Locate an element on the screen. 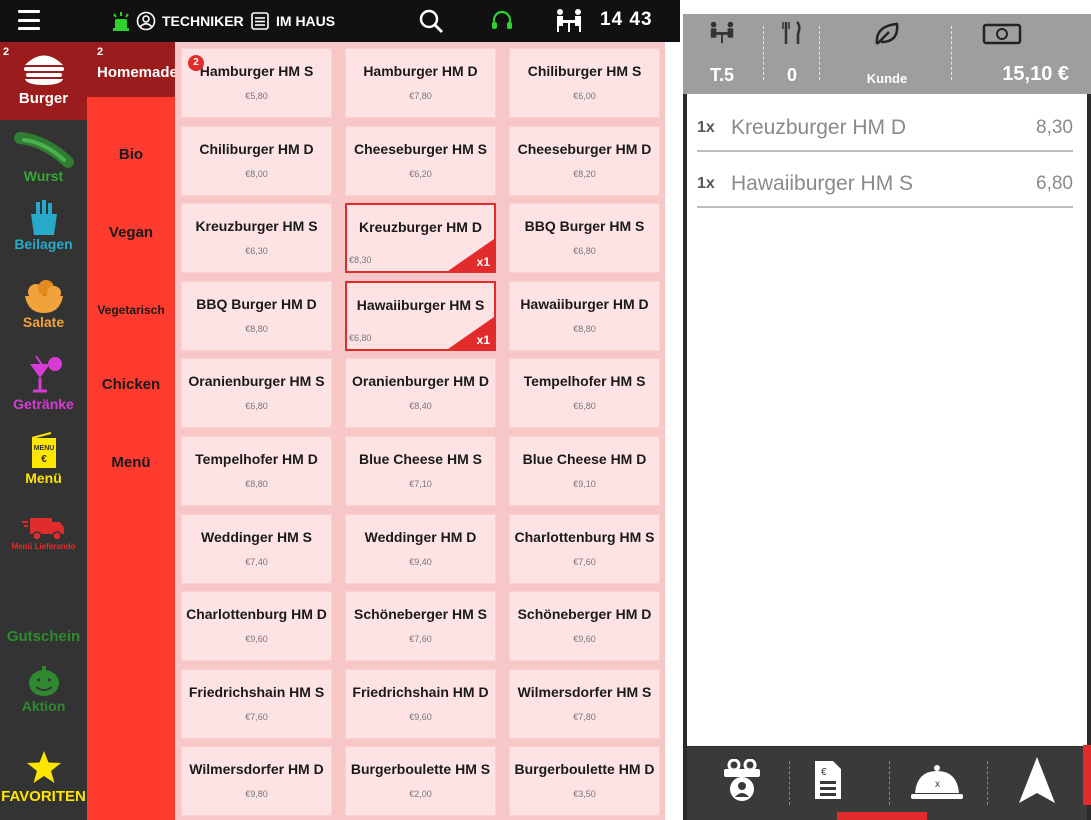  category-label: FAVORITEN is located at coordinates (43, 796).